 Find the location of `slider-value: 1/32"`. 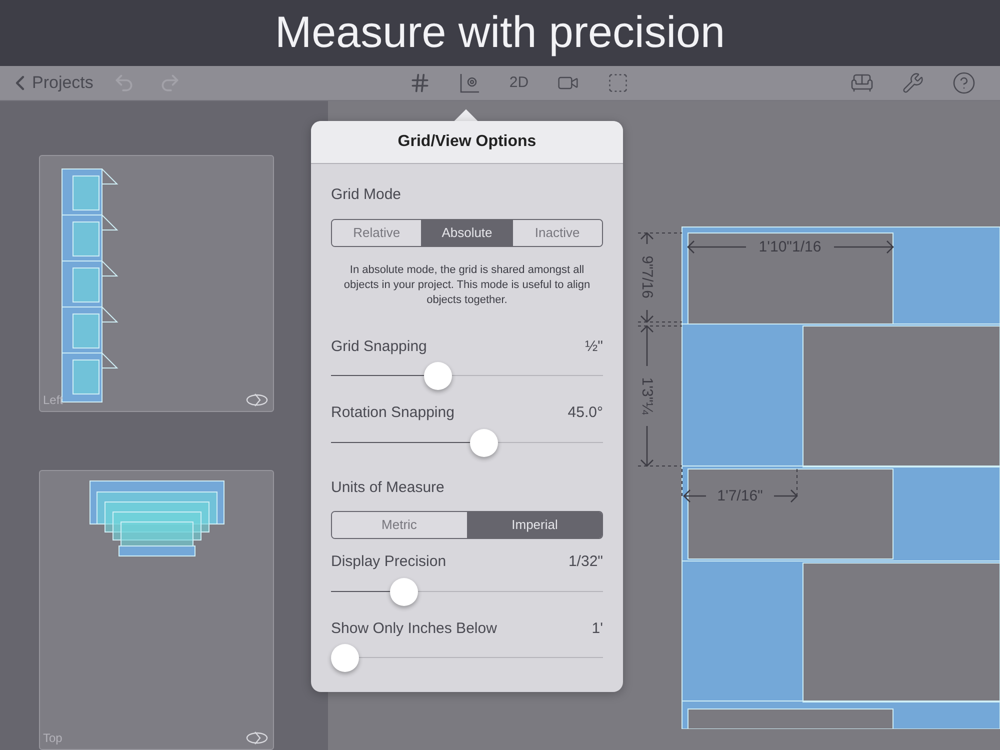

slider-value: 1/32" is located at coordinates (585, 562).